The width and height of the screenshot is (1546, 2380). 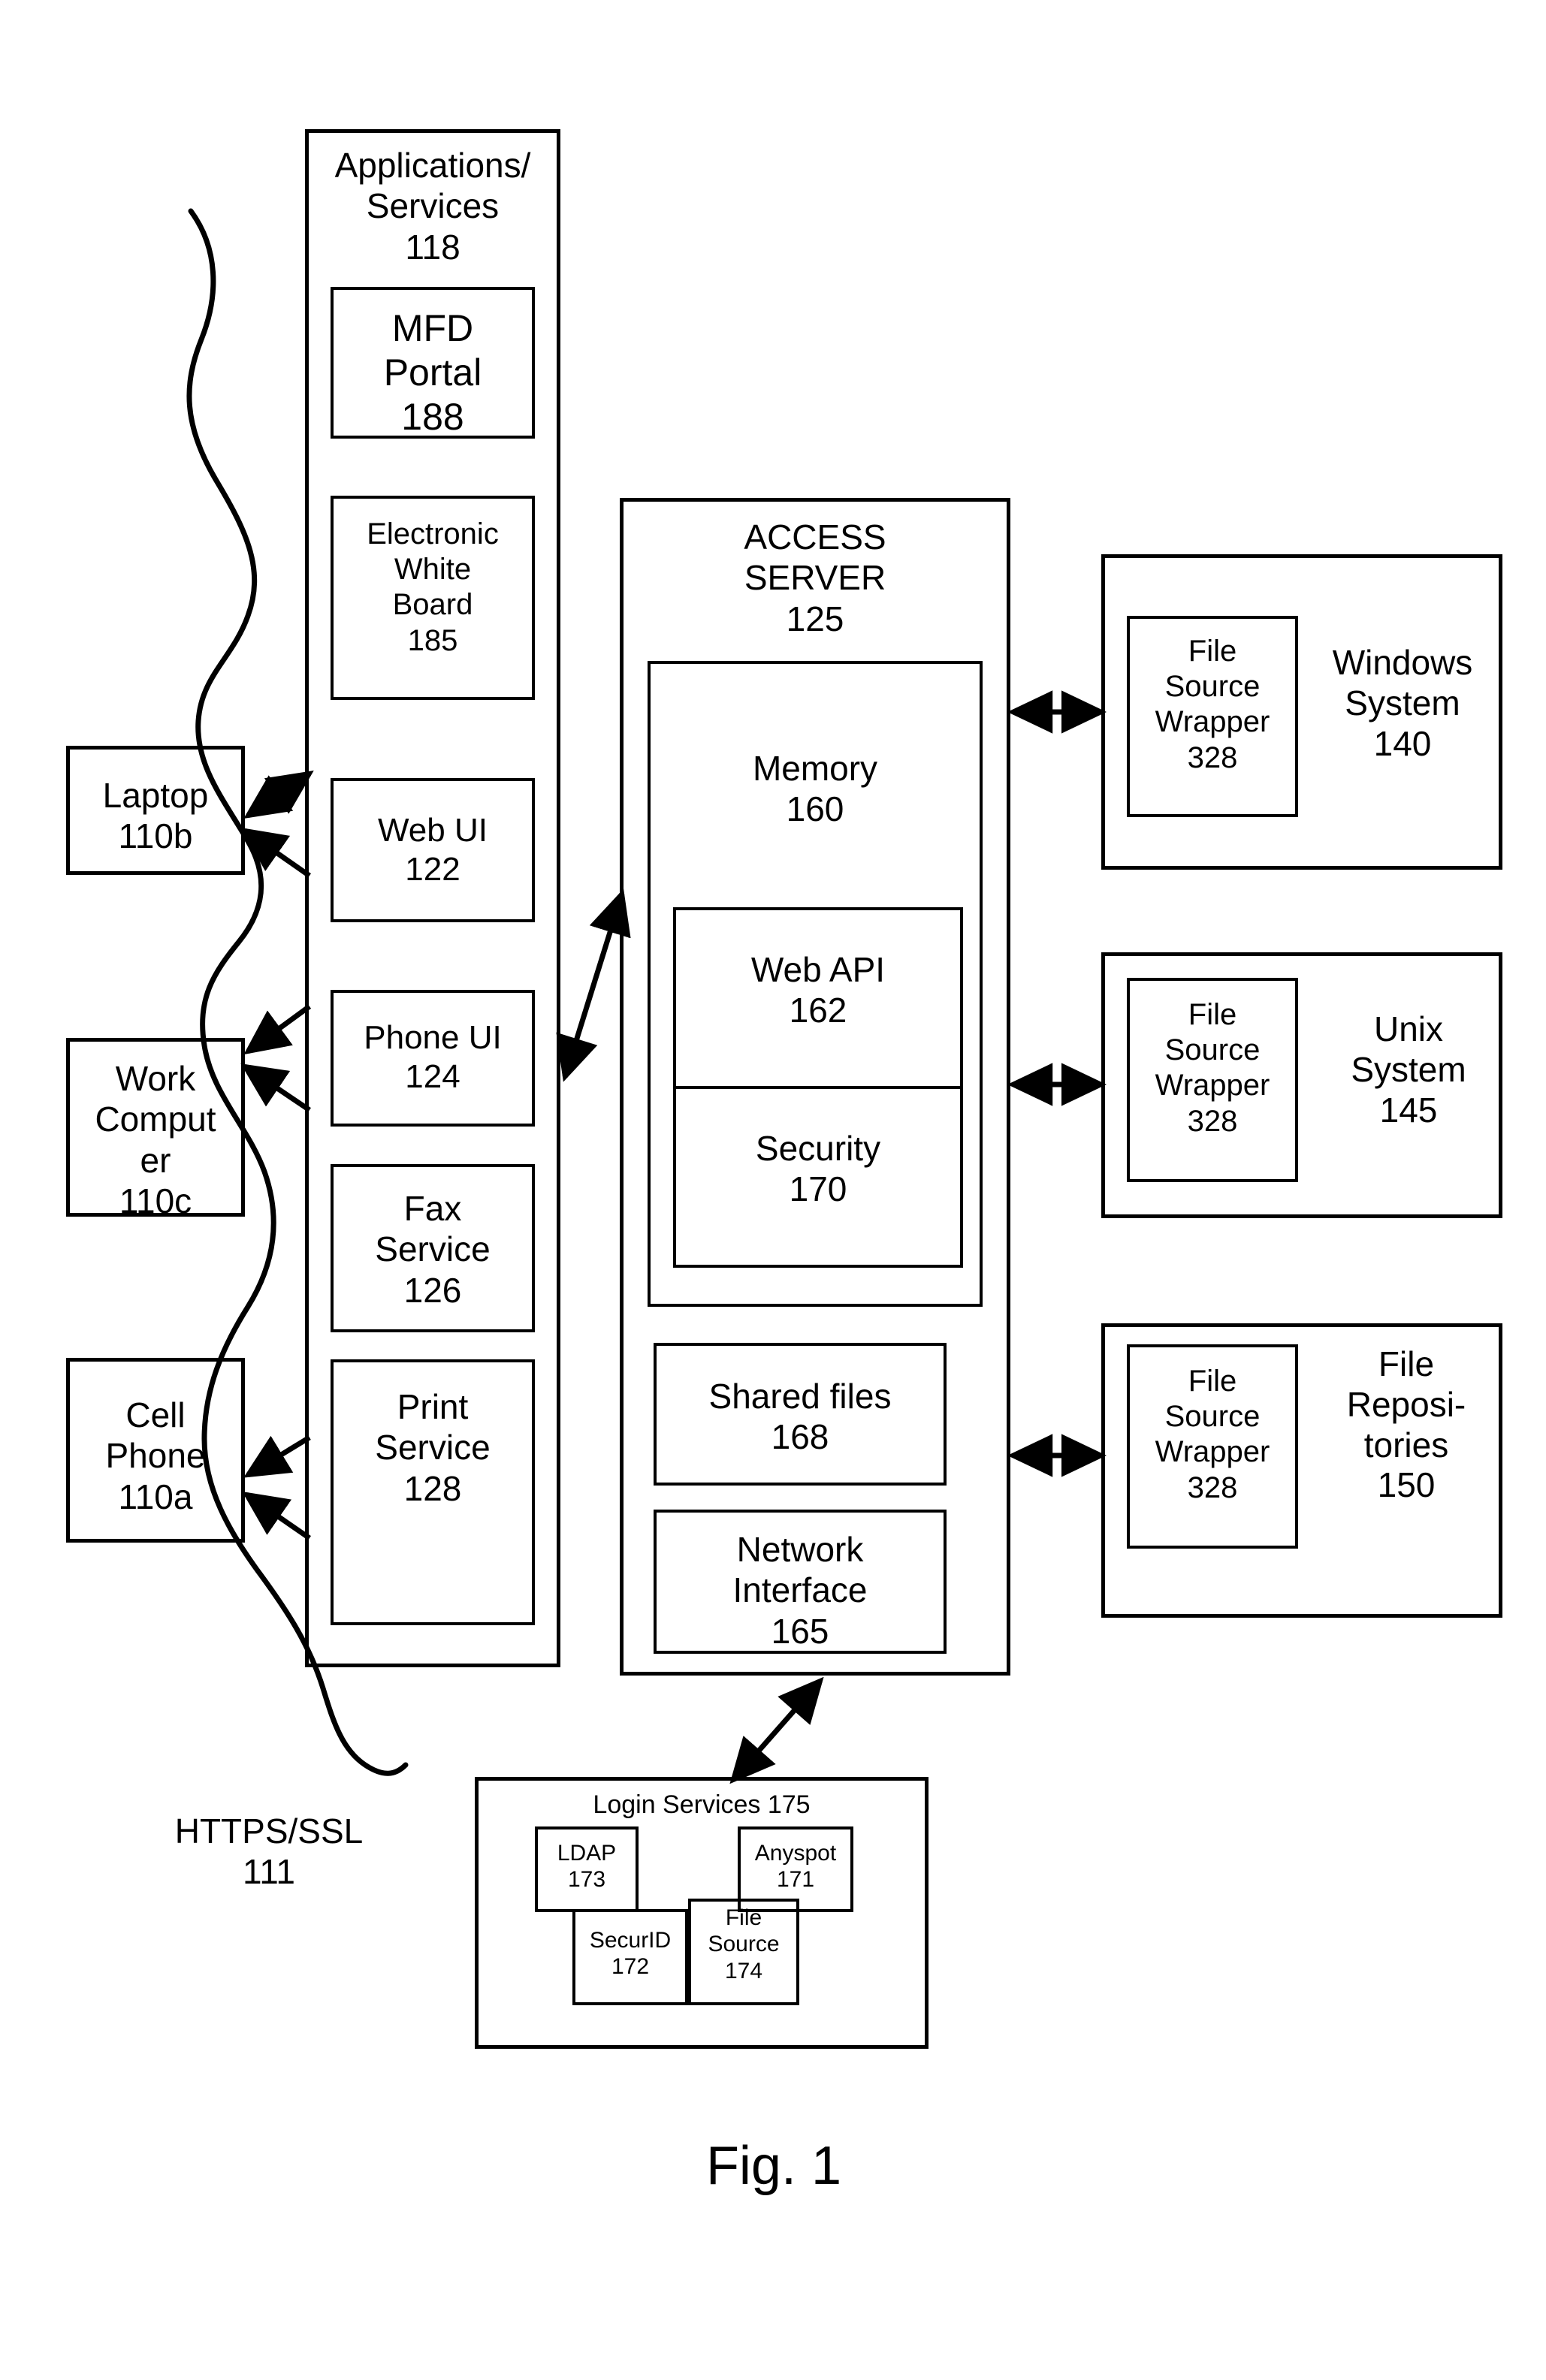 I want to click on network-interface-label: Network Interface 165, so click(x=800, y=1590).